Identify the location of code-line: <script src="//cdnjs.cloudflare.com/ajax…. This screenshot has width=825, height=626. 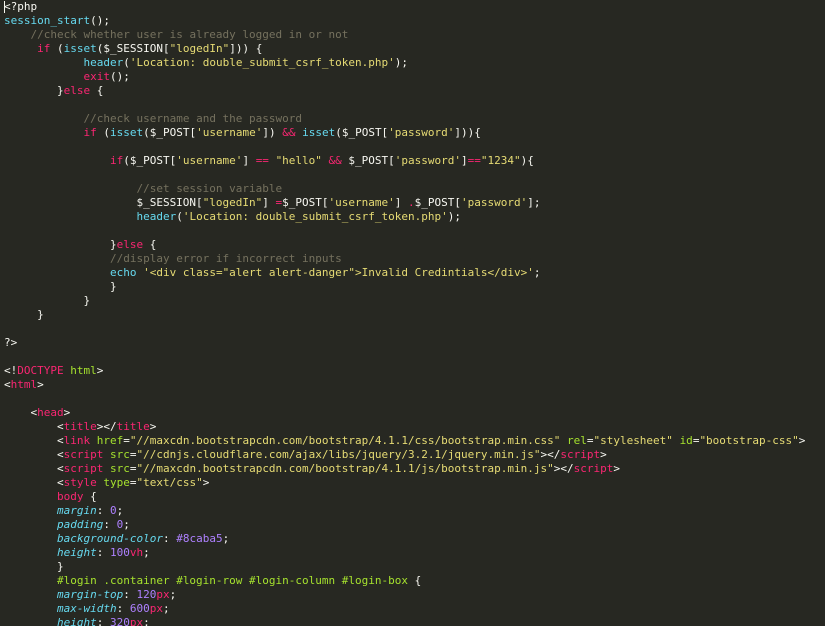
(404, 455).